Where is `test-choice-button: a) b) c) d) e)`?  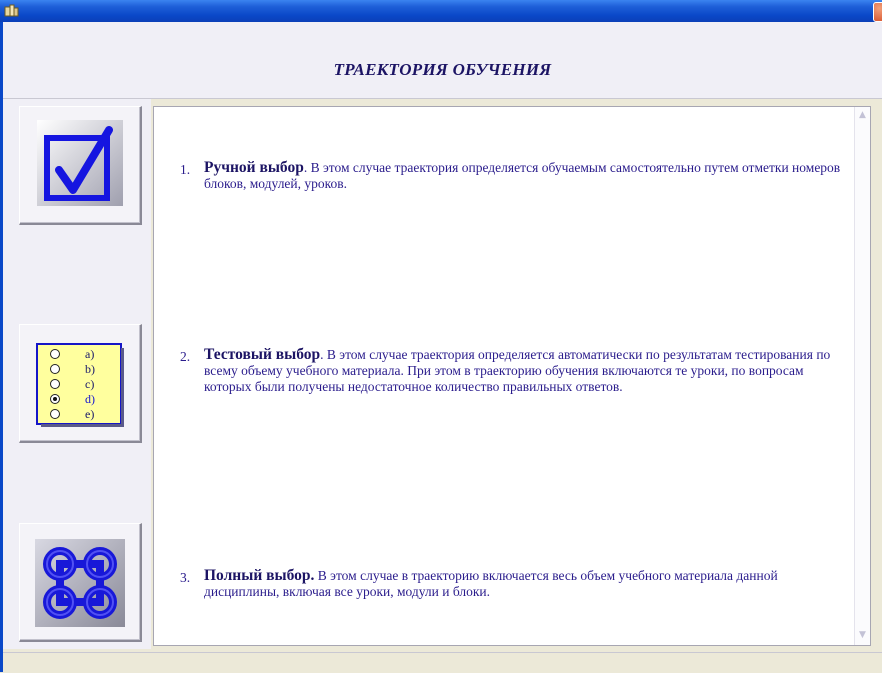
test-choice-button: a) b) c) d) e) is located at coordinates (80, 383).